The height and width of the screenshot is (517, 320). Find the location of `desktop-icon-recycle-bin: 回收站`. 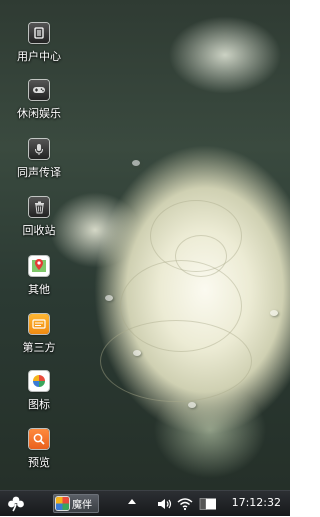

desktop-icon-recycle-bin: 回收站 is located at coordinates (39, 223).